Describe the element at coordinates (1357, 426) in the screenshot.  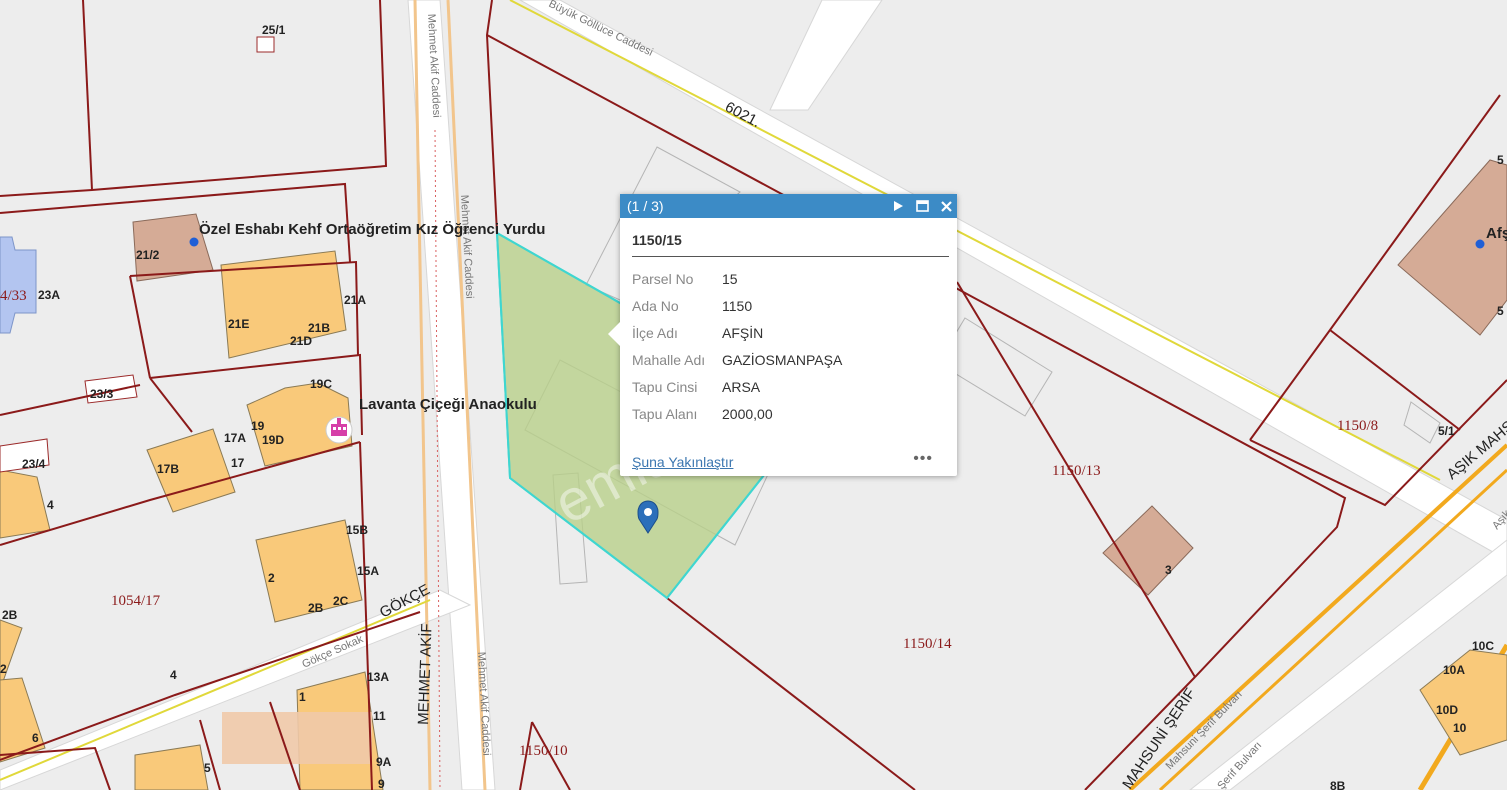
I see `parcel-label-1150-8: 1150/8` at that location.